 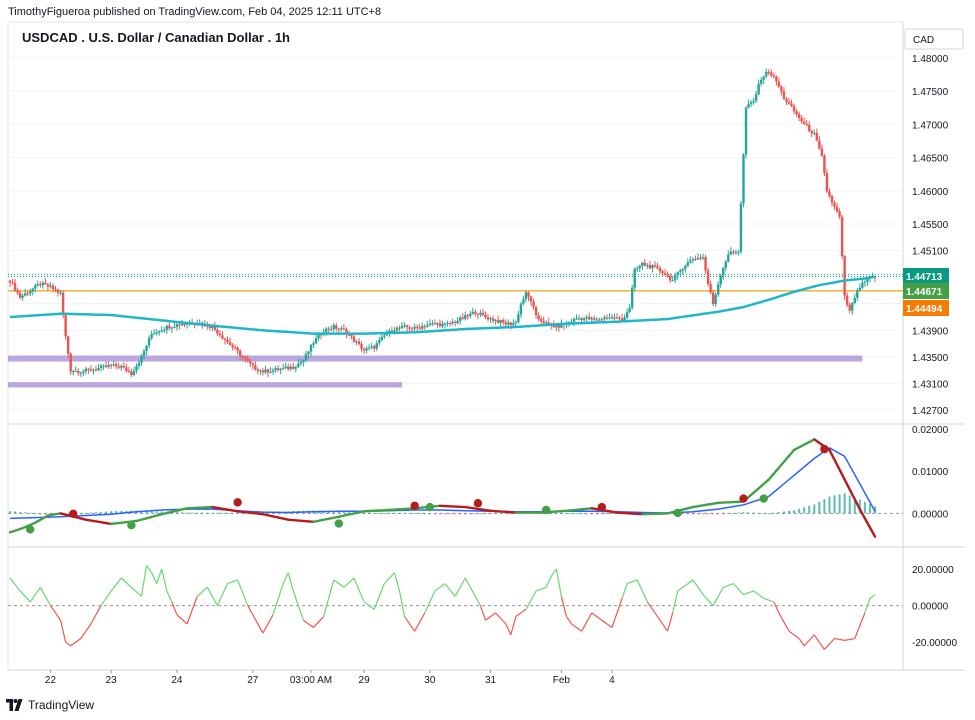 What do you see at coordinates (351, 514) in the screenshot?
I see `signal-line-segment` at bounding box center [351, 514].